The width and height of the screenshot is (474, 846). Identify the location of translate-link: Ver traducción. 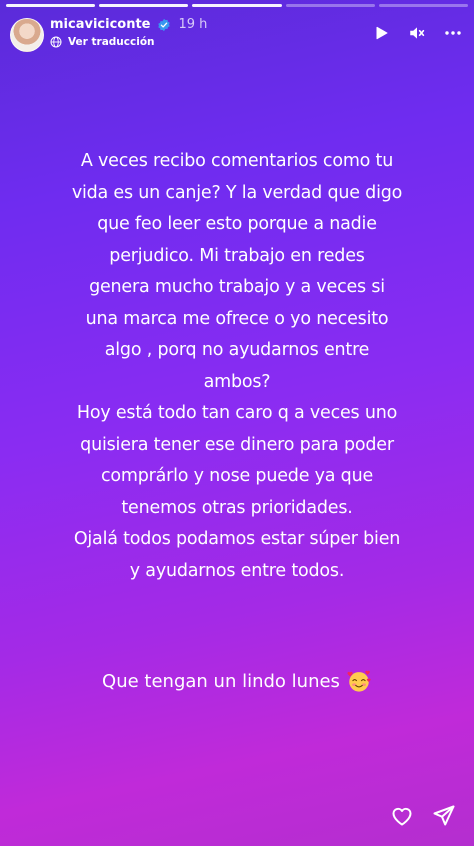
(102, 42).